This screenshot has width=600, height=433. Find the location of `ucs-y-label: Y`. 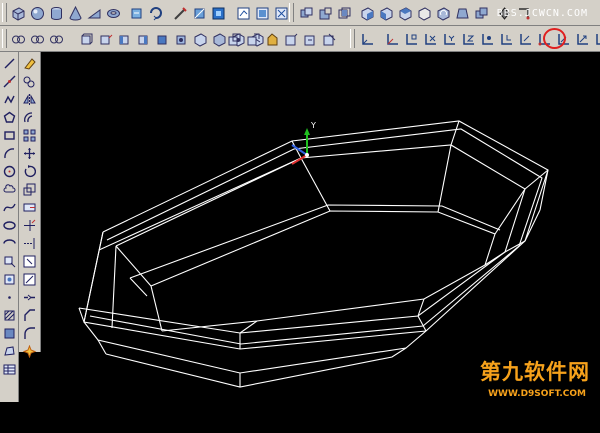

ucs-y-label: Y is located at coordinates (313, 125).